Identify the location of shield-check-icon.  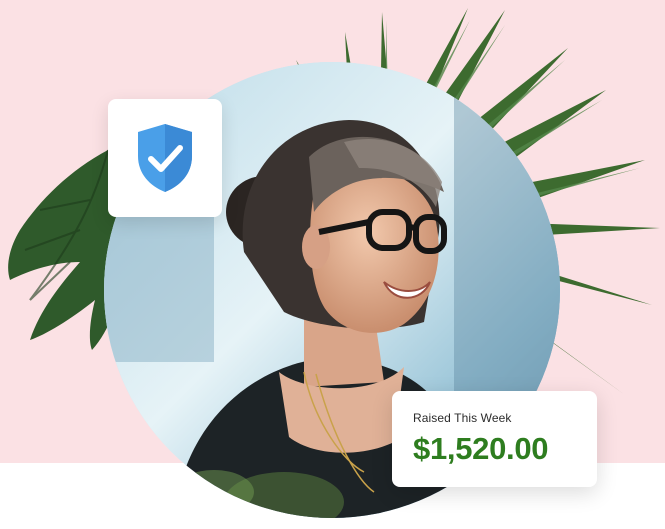
(165, 158).